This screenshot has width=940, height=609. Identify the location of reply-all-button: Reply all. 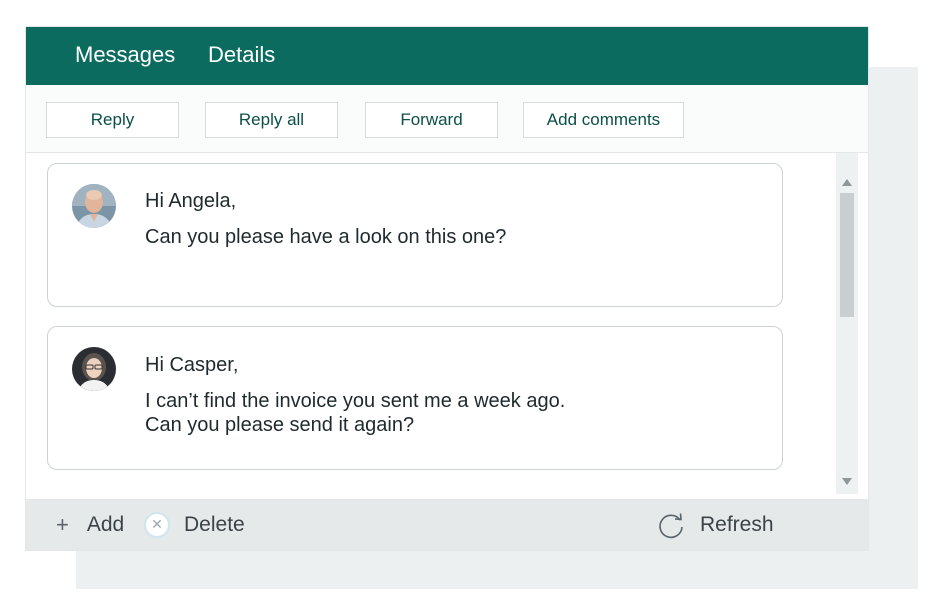
(271, 120).